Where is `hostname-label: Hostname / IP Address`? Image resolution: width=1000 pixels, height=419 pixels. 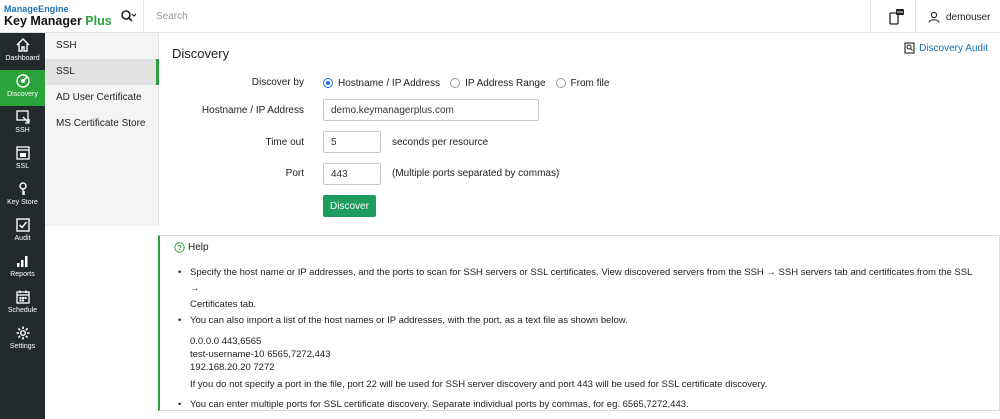
hostname-label: Hostname / IP Address is located at coordinates (252, 110).